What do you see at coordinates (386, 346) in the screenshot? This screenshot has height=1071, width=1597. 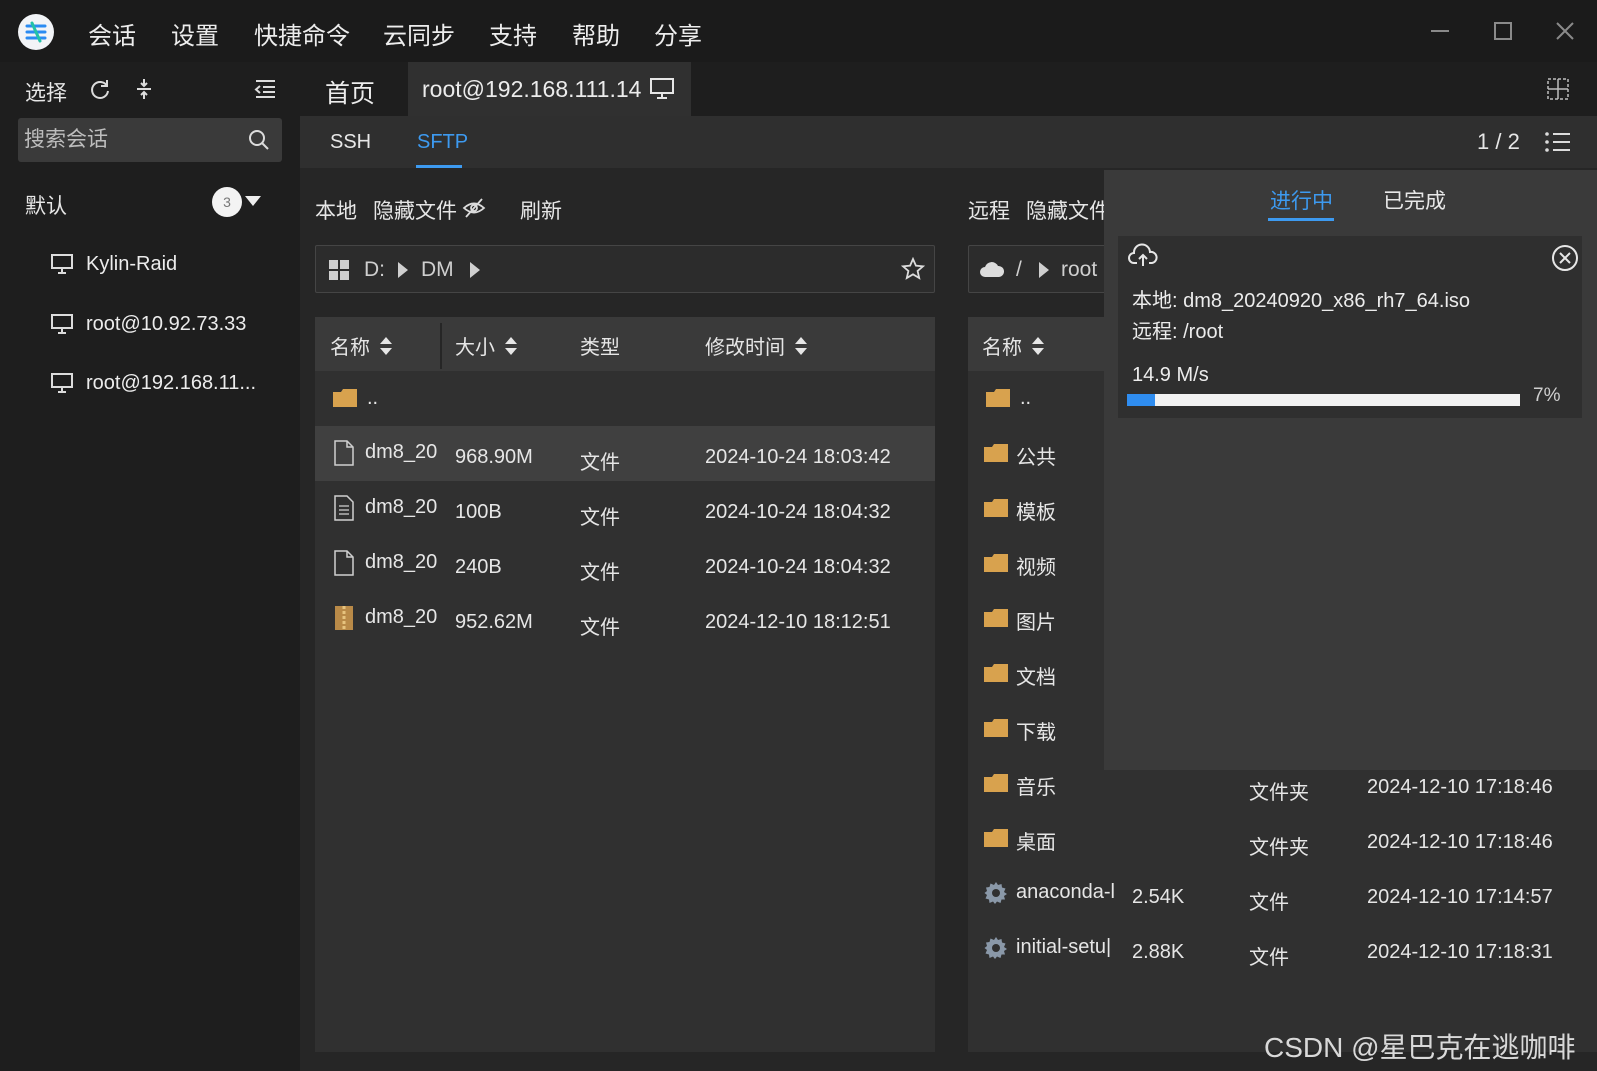 I see `sort-icon` at bounding box center [386, 346].